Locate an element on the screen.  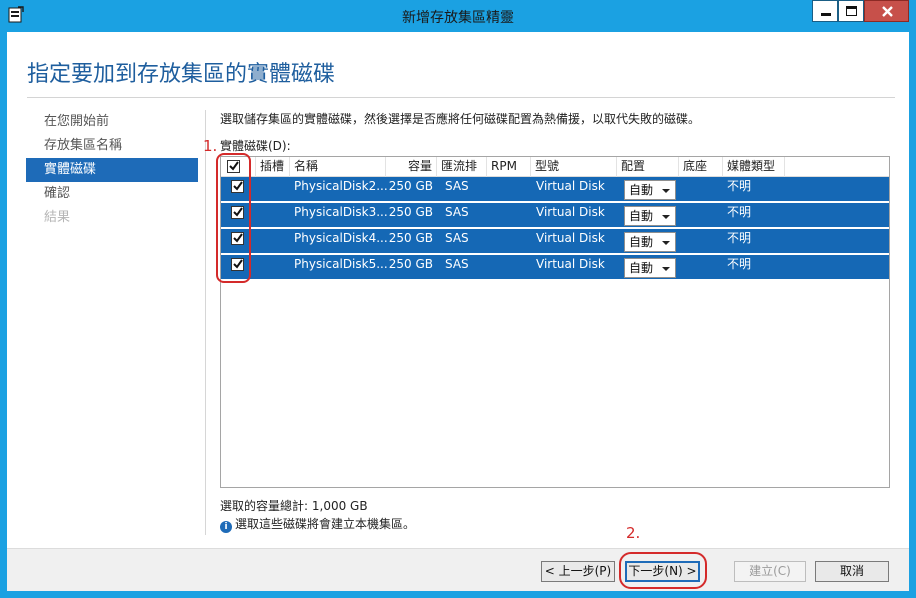
close-button is located at coordinates (886, 11).